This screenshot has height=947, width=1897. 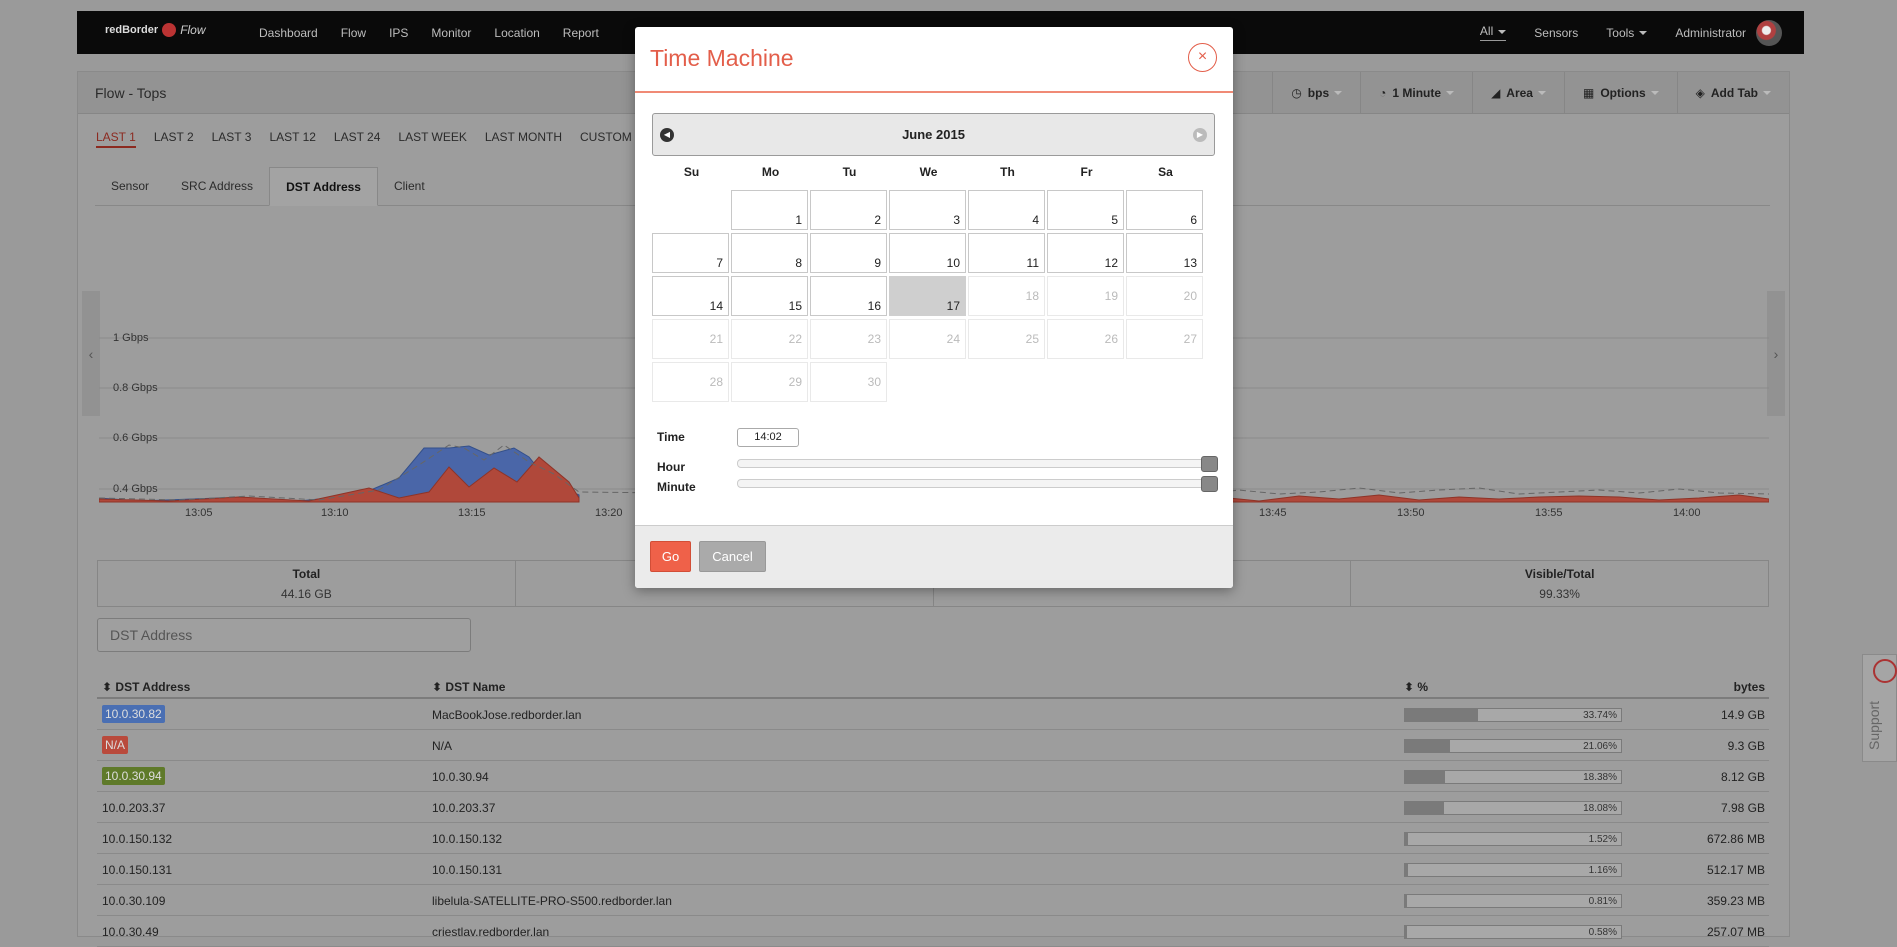 What do you see at coordinates (927, 253) in the screenshot?
I see `calendar-day: 10` at bounding box center [927, 253].